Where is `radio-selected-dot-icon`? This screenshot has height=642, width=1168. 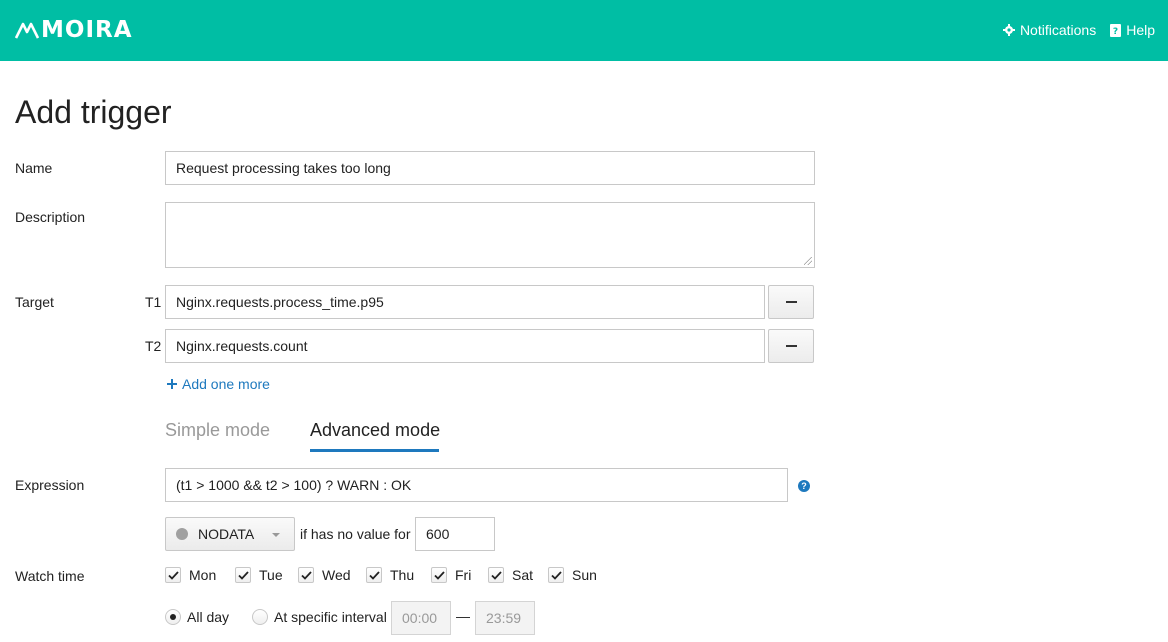
radio-selected-dot-icon is located at coordinates (173, 617).